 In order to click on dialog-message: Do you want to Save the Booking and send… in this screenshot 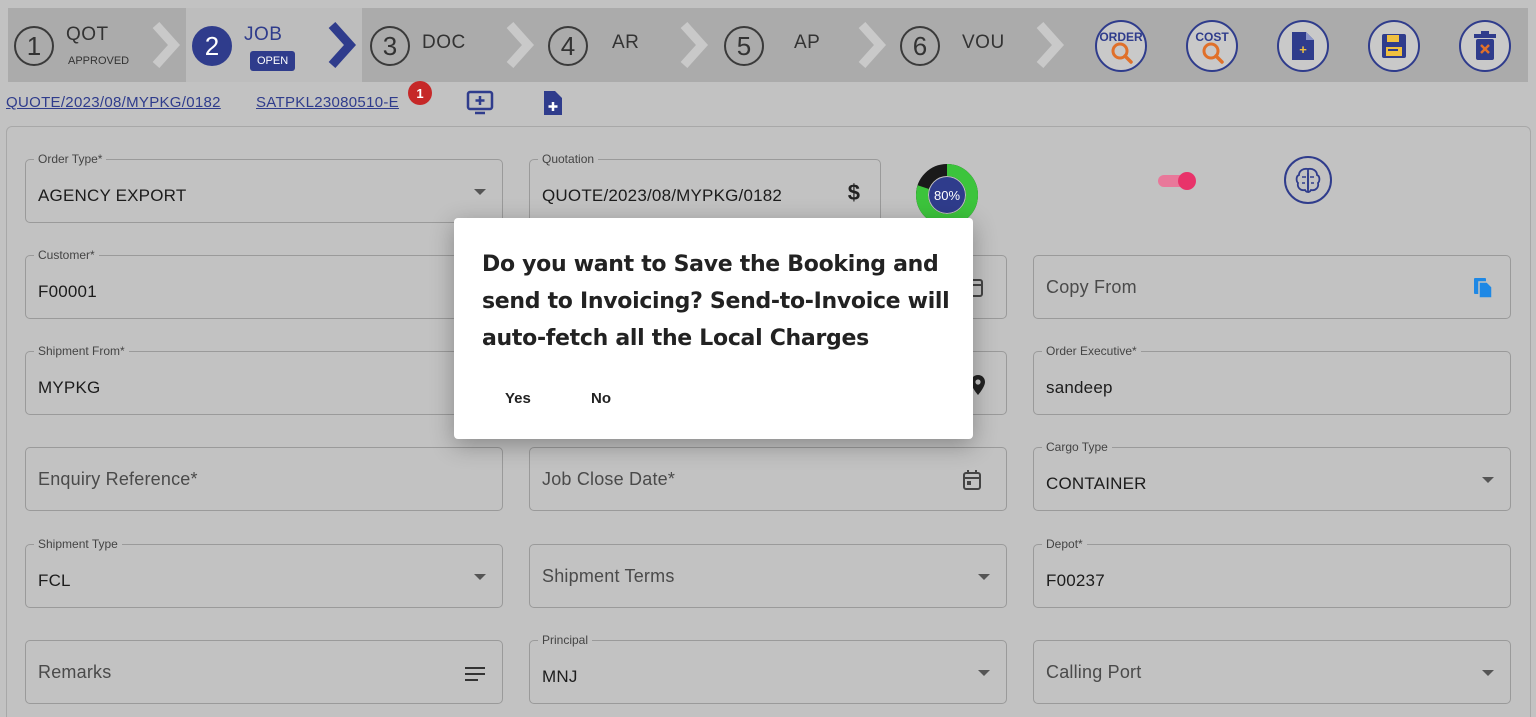, I will do `click(716, 301)`.